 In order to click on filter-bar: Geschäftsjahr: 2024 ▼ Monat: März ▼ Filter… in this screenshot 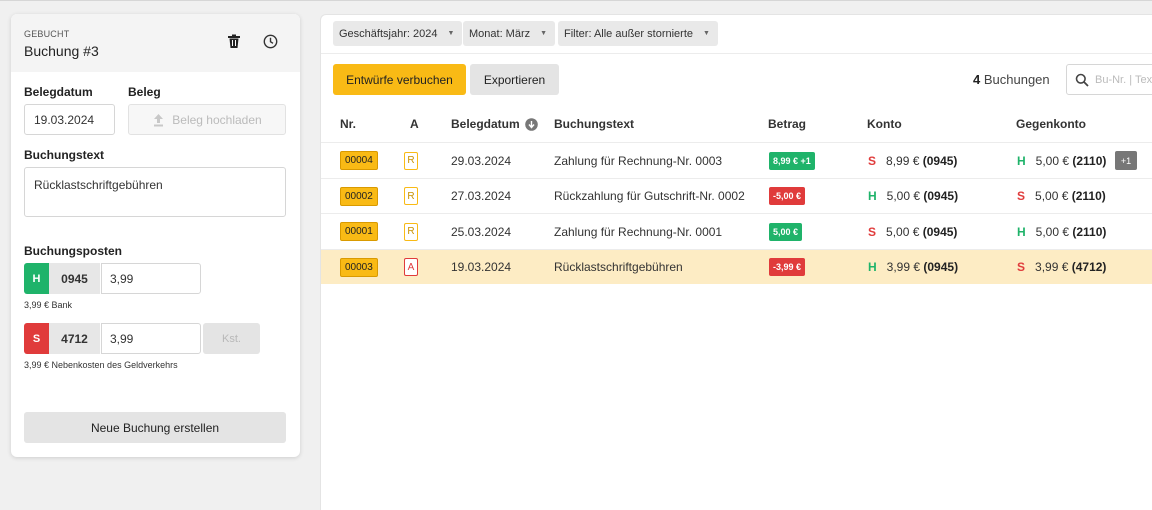, I will do `click(736, 34)`.